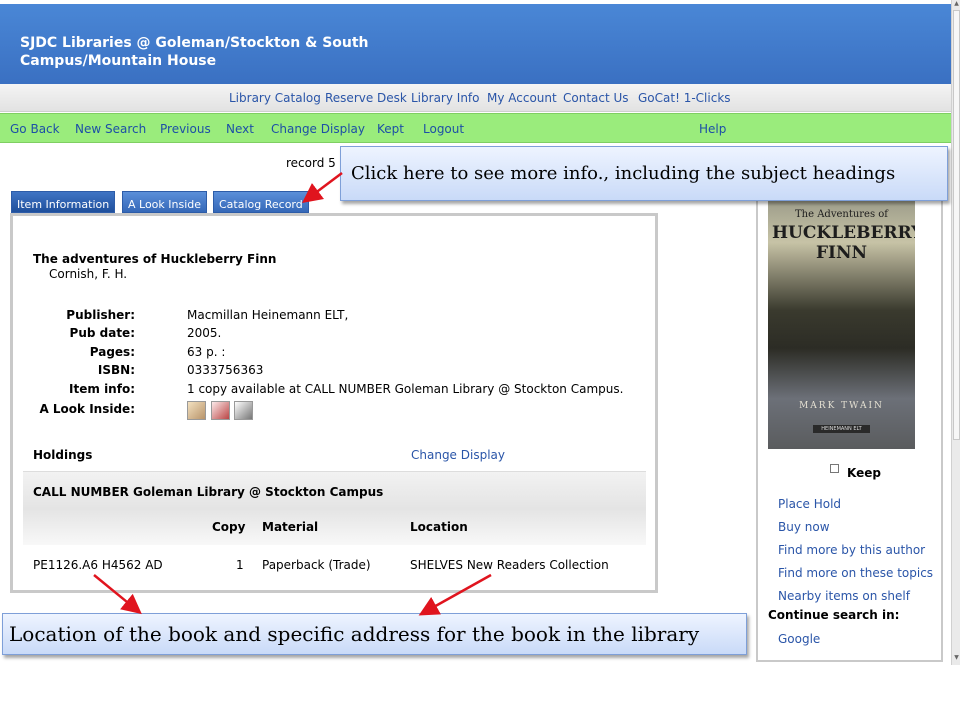 Image resolution: width=960 pixels, height=720 pixels. I want to click on tab-item-information: Item Information, so click(63, 202).